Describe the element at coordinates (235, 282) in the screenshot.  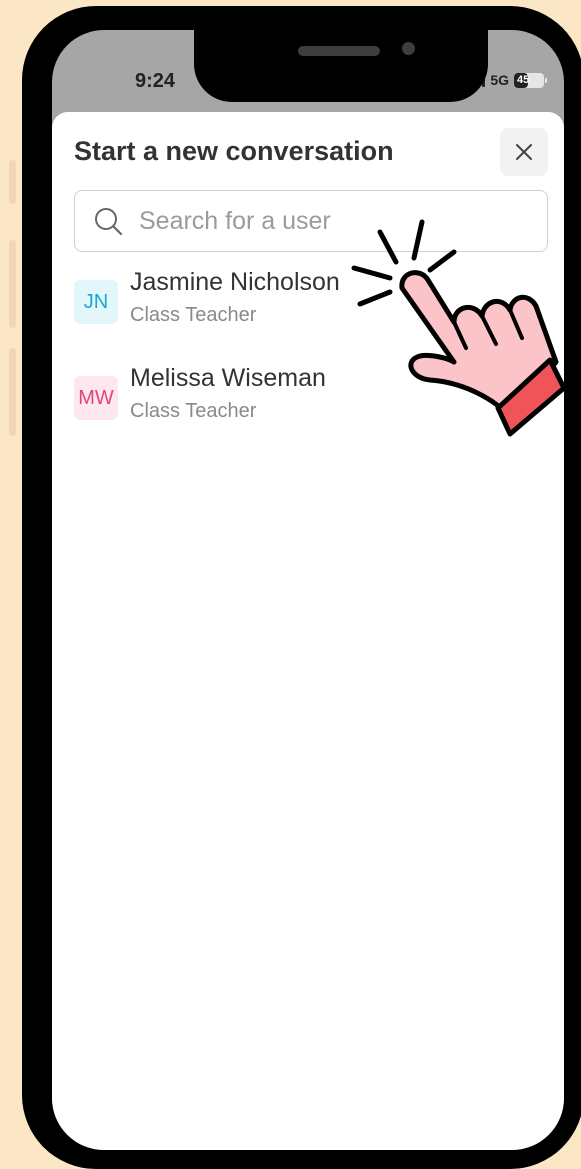
I see `user-name: Jasmine Nicholson` at that location.